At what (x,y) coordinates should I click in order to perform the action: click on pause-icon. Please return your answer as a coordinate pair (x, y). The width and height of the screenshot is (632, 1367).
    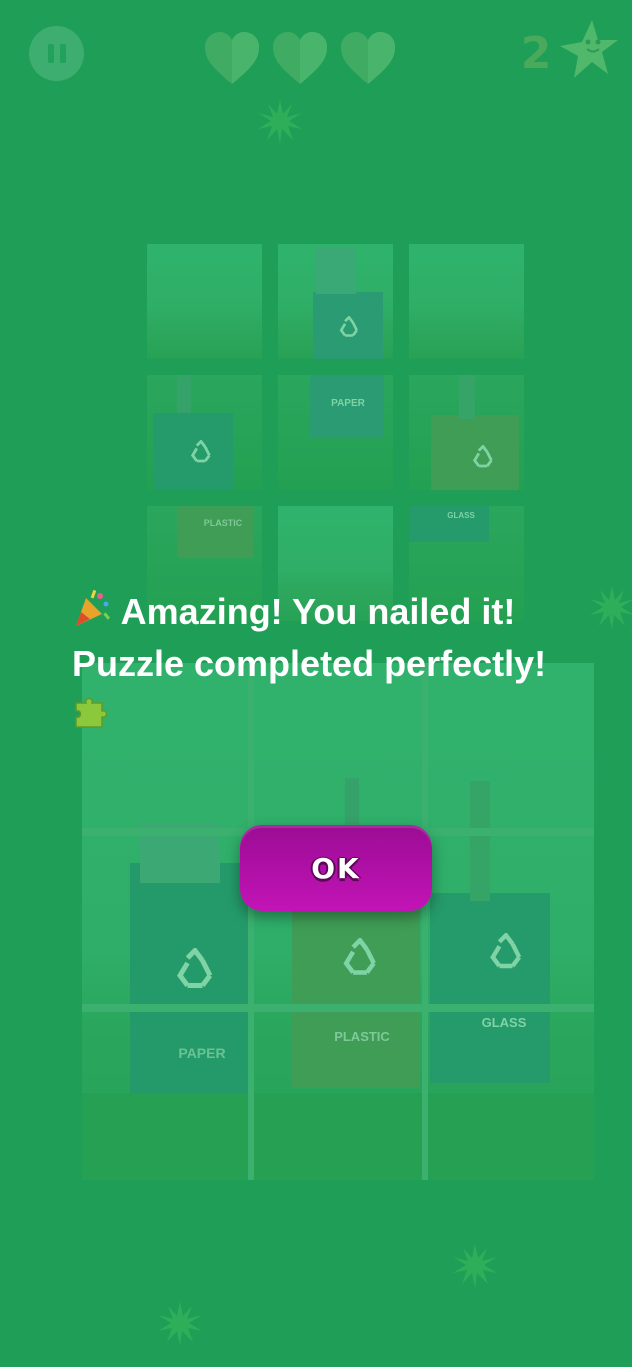
    Looking at the image, I should click on (57, 53).